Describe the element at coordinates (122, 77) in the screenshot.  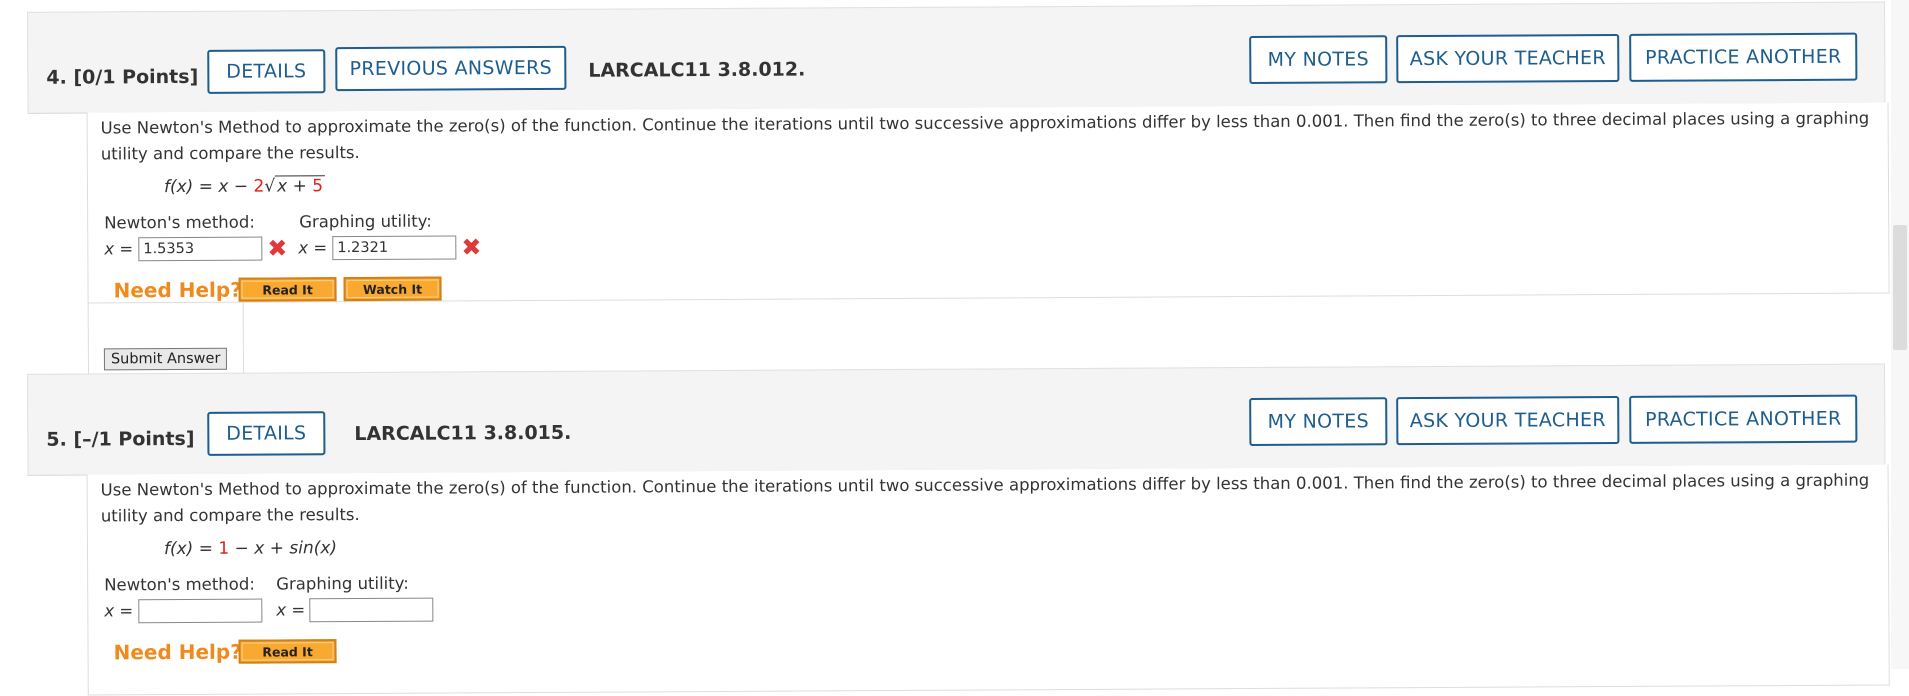
I see `question-points: 4. [0/1 Points]` at that location.